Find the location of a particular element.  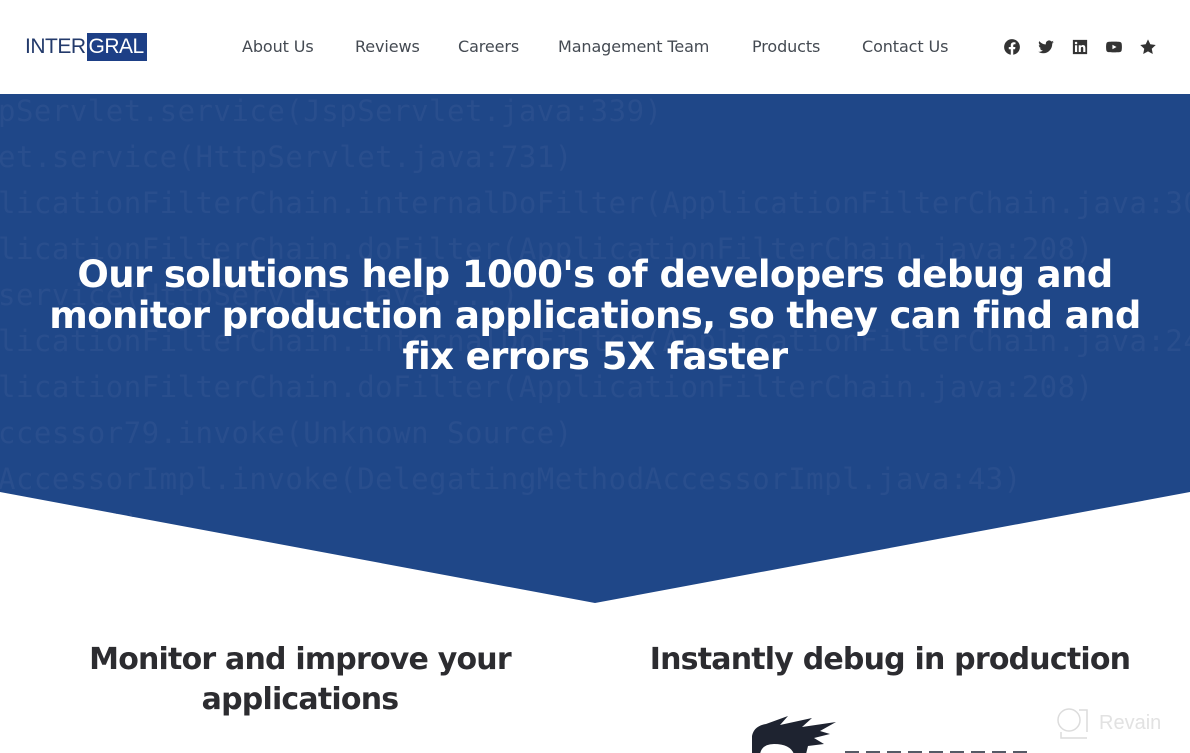

code-line: pServlet.service(JspServlet.java:339) is located at coordinates (331, 111).